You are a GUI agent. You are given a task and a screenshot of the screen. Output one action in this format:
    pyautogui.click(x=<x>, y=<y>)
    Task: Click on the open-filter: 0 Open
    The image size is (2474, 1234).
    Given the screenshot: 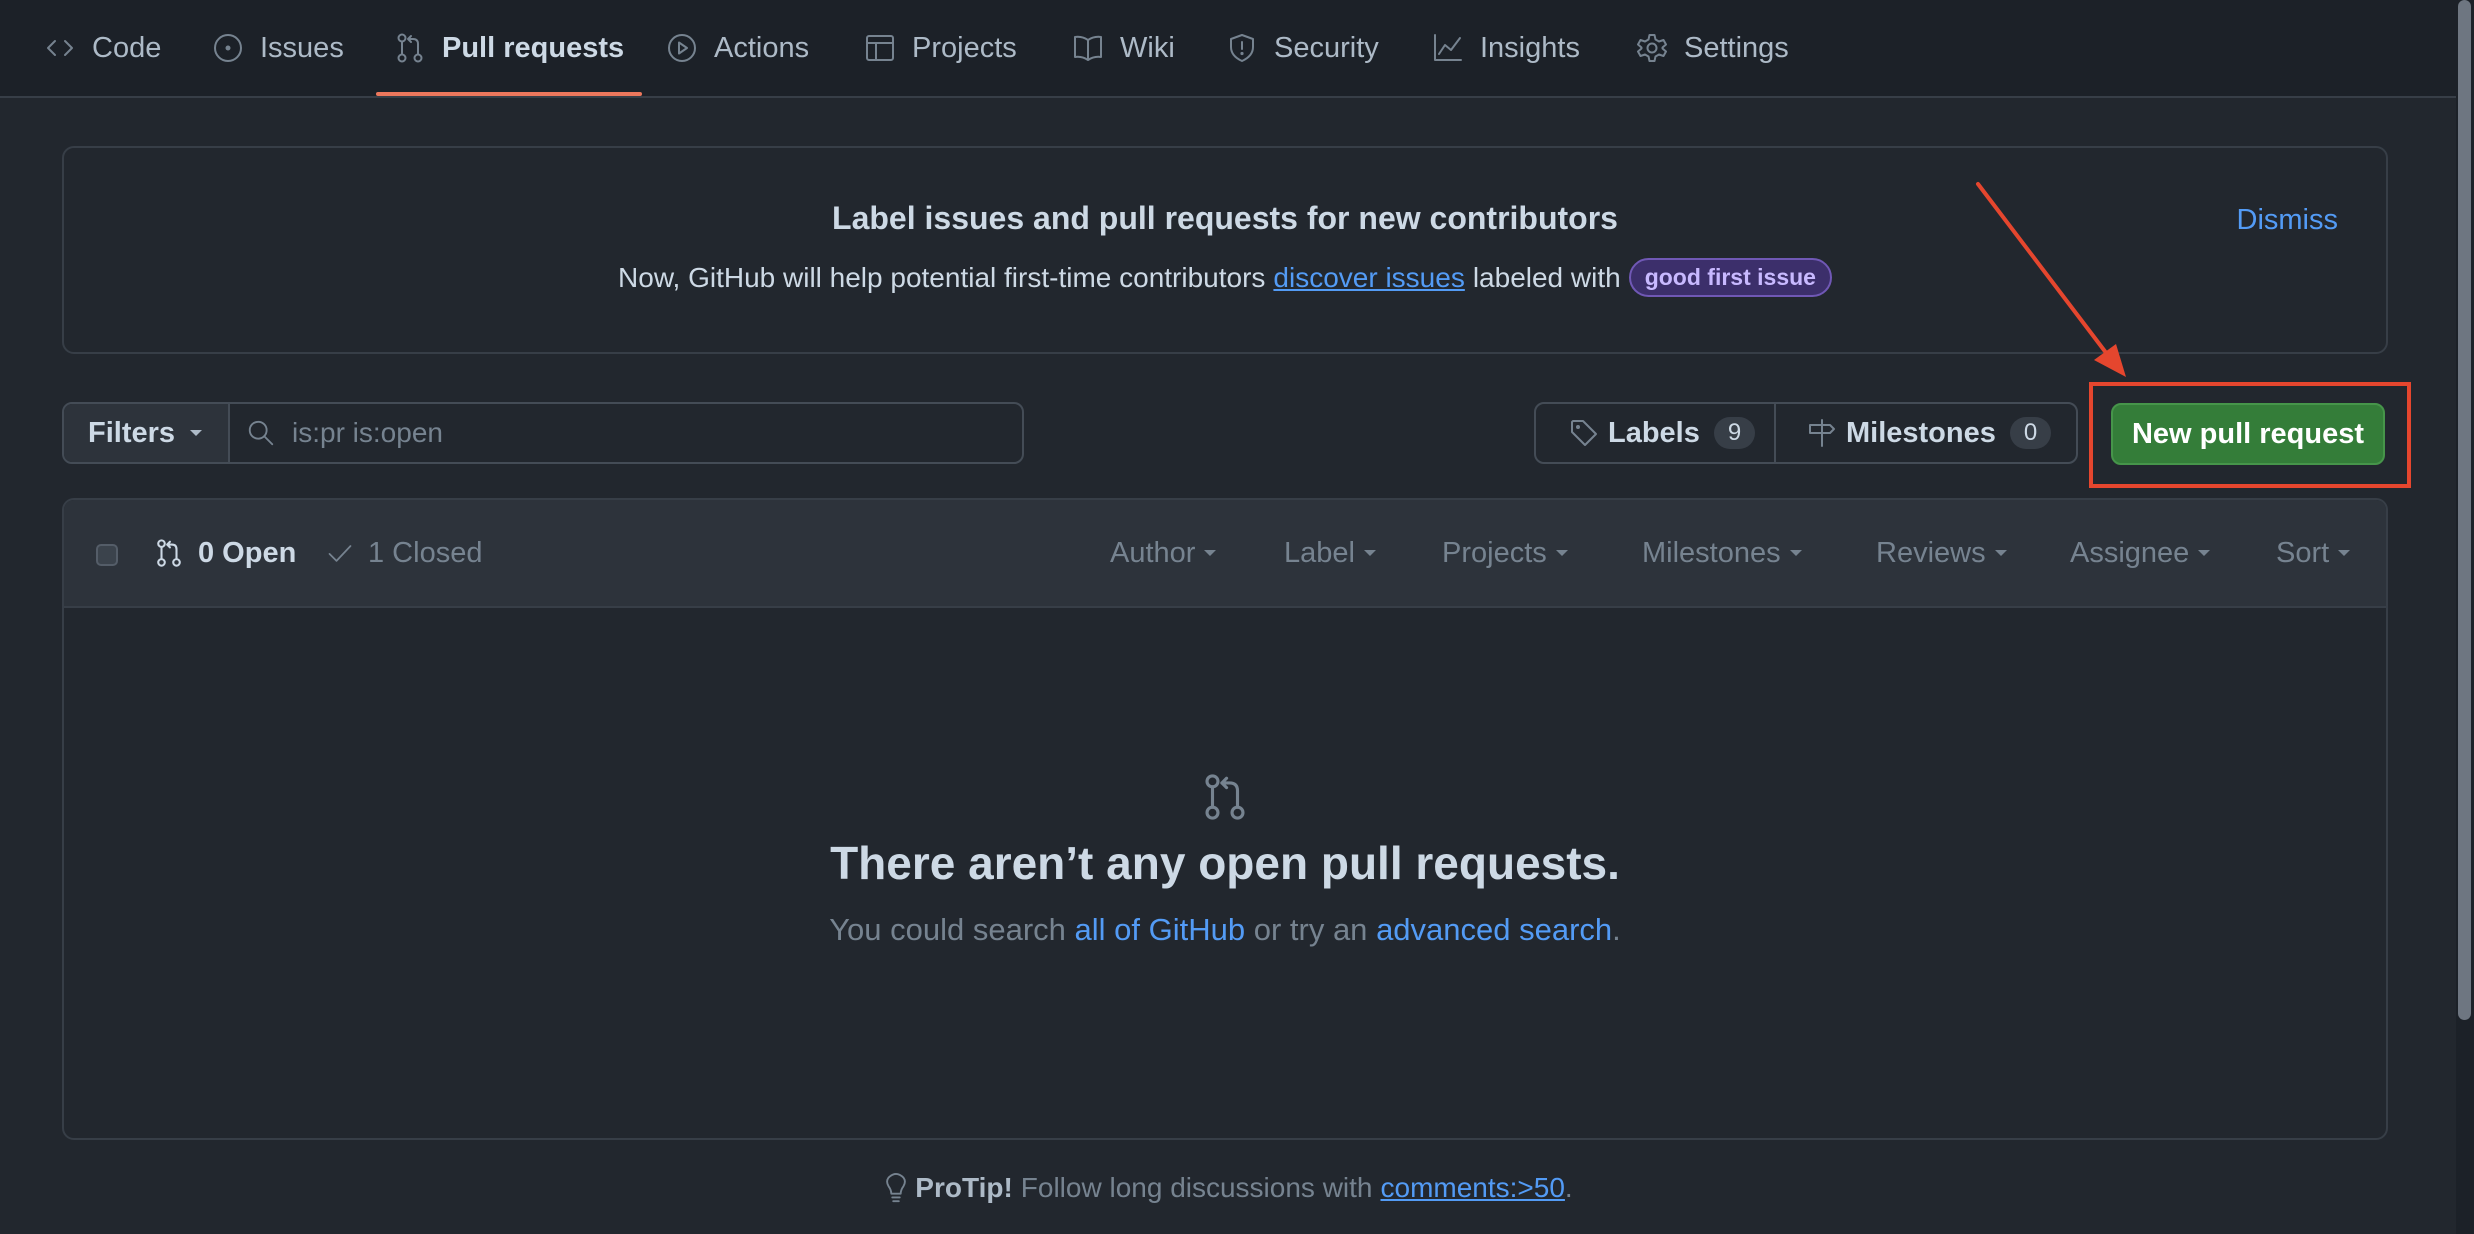 What is the action you would take?
    pyautogui.click(x=225, y=553)
    